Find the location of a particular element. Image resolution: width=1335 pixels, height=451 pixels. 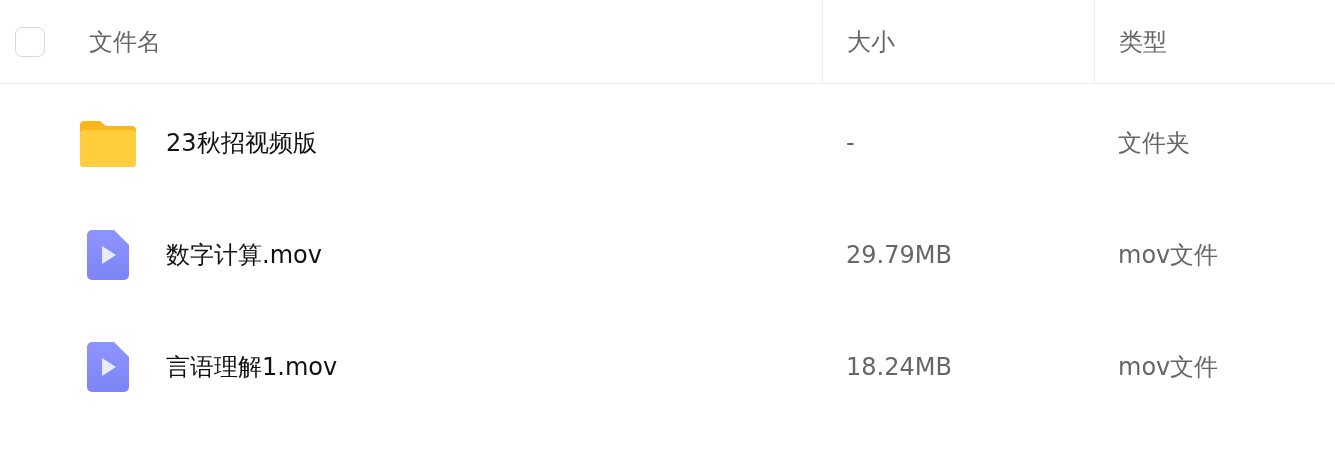

file-name: 言语理解1.mov is located at coordinates (252, 367).